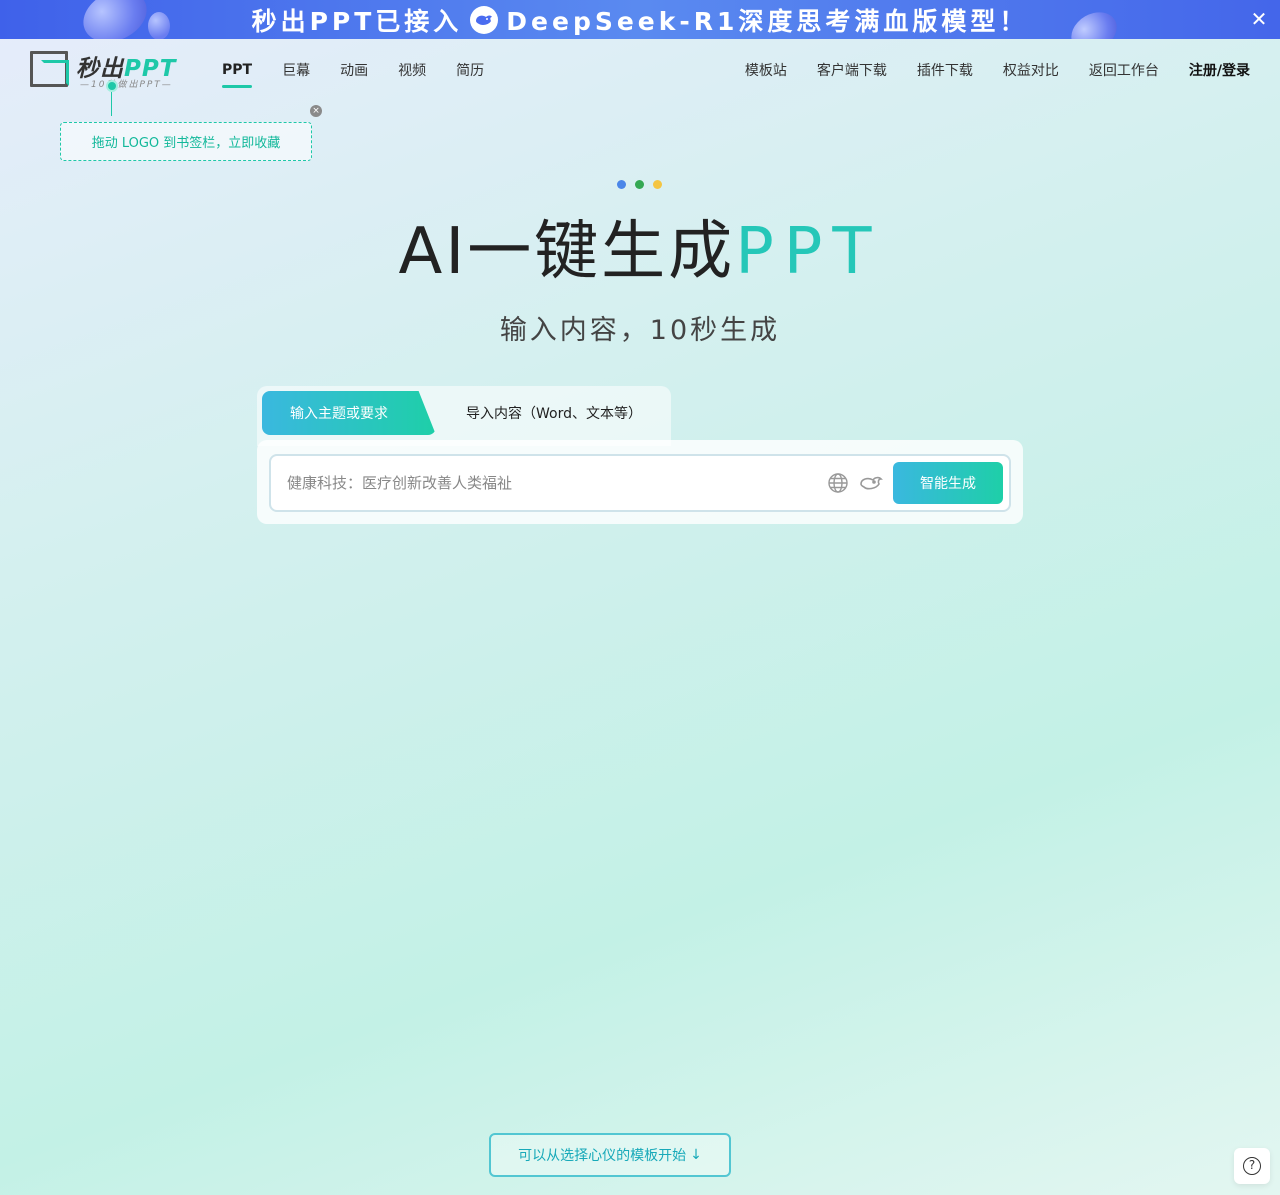 Image resolution: width=1280 pixels, height=1195 pixels. I want to click on hero-subtitle: 输入内容，10秒生成, so click(640, 330).